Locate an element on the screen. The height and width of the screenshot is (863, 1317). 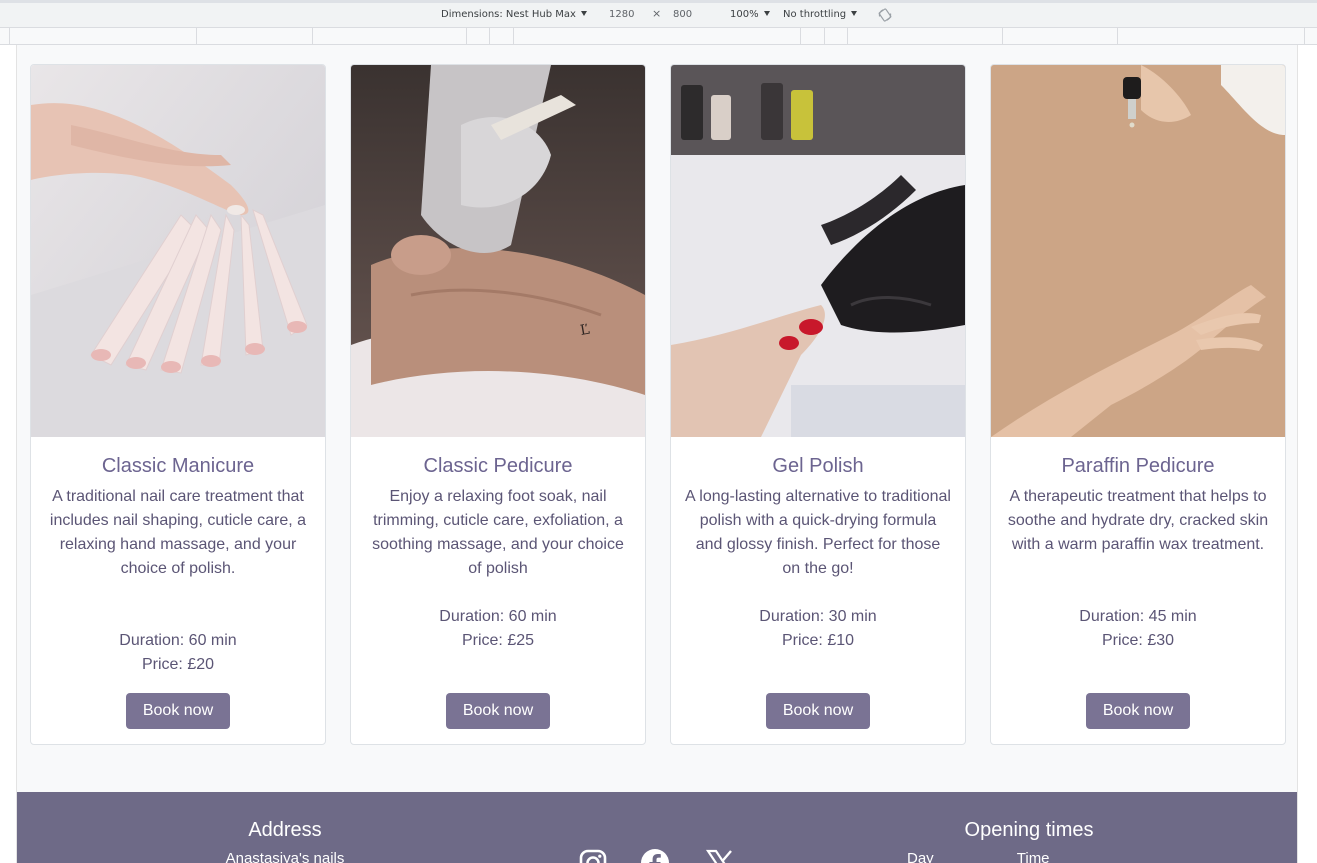
service-price: Price: £30 is located at coordinates (1138, 640).